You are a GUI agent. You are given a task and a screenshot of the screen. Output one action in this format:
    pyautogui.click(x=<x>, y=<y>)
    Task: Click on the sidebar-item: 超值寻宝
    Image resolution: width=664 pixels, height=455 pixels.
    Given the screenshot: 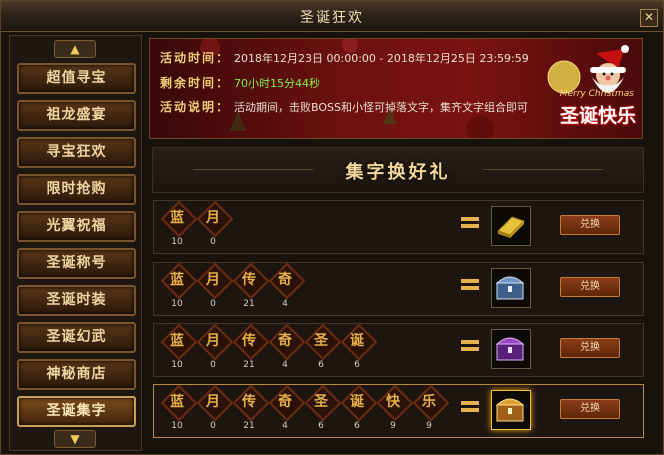 What is the action you would take?
    pyautogui.click(x=76, y=78)
    